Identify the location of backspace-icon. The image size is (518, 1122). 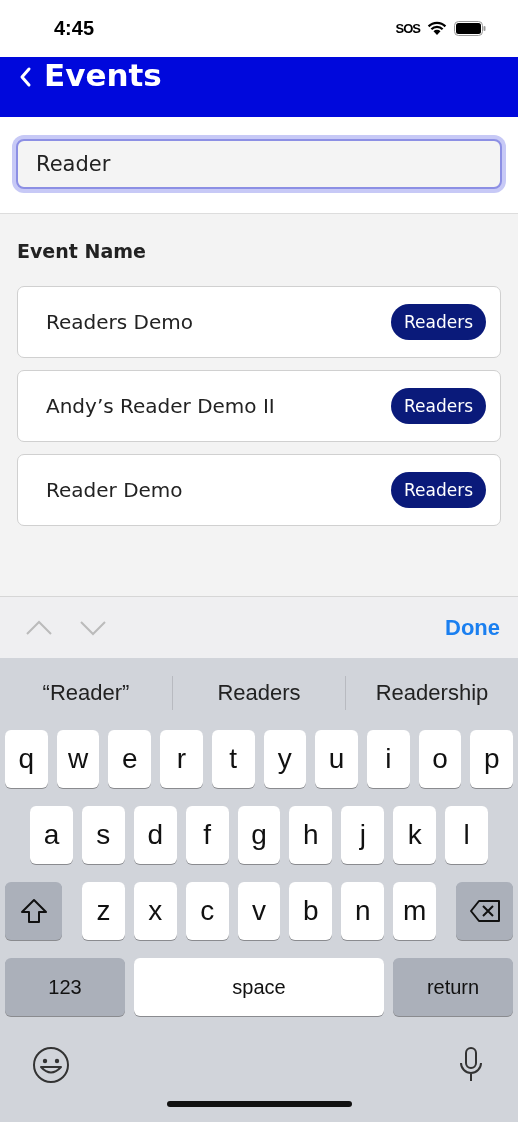
(484, 911).